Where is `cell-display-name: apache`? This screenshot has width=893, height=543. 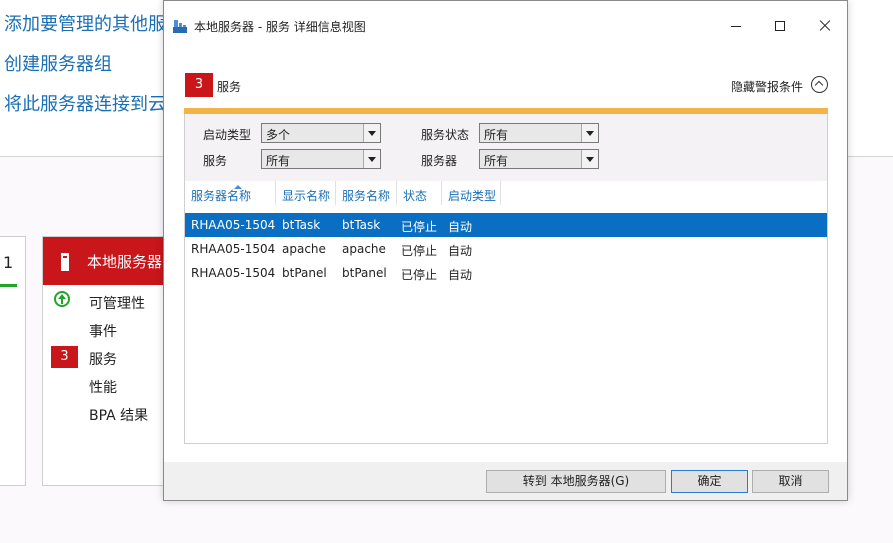
cell-display-name: apache is located at coordinates (304, 249).